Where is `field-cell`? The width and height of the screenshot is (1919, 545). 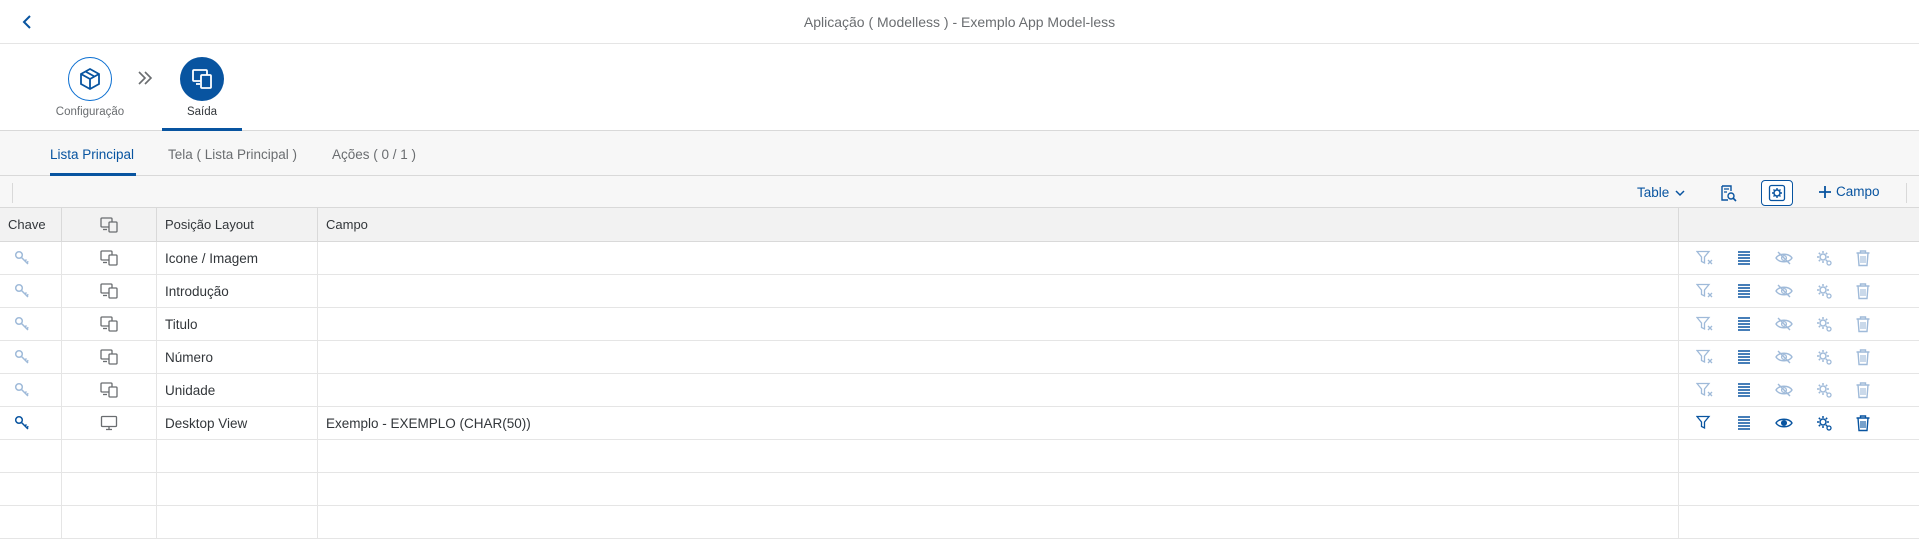
field-cell is located at coordinates (998, 390).